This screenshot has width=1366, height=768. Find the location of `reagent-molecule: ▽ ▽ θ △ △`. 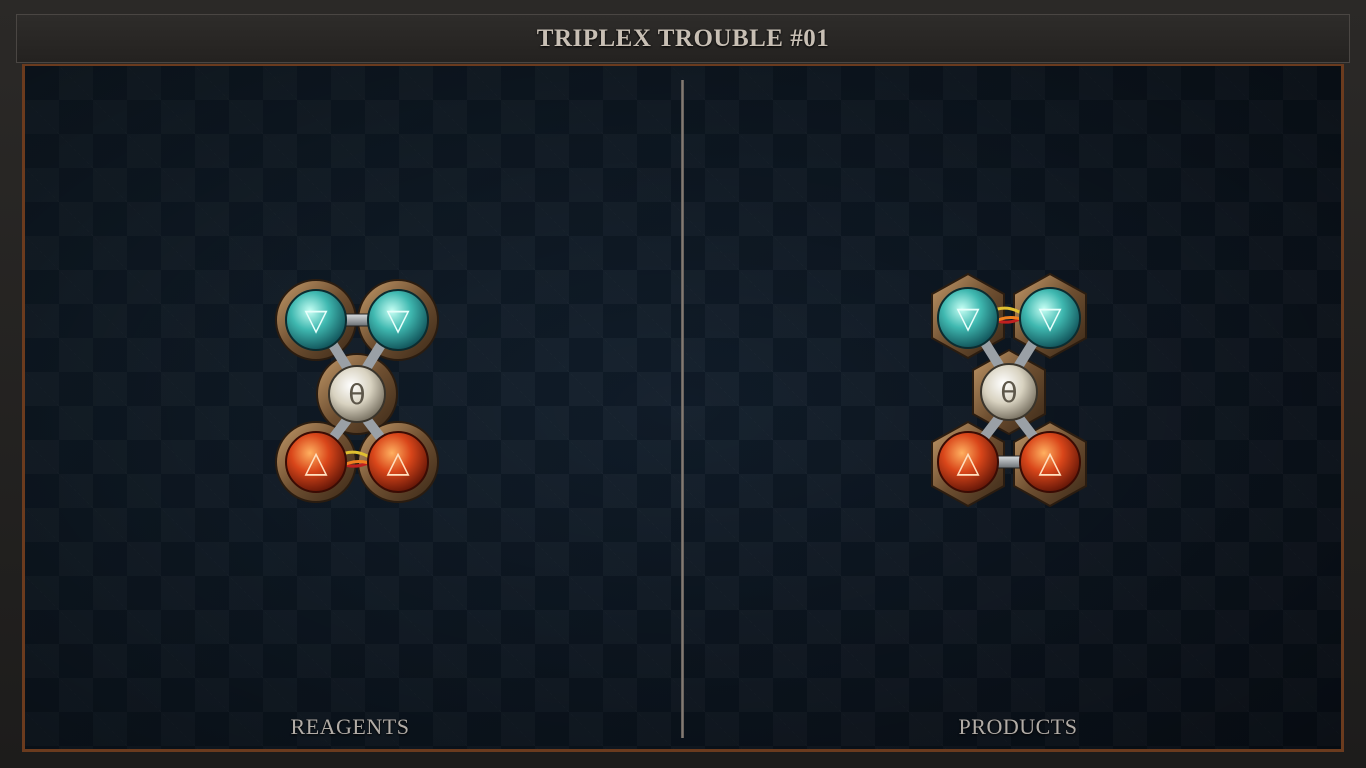

reagent-molecule: ▽ ▽ θ △ △ is located at coordinates (357, 394).